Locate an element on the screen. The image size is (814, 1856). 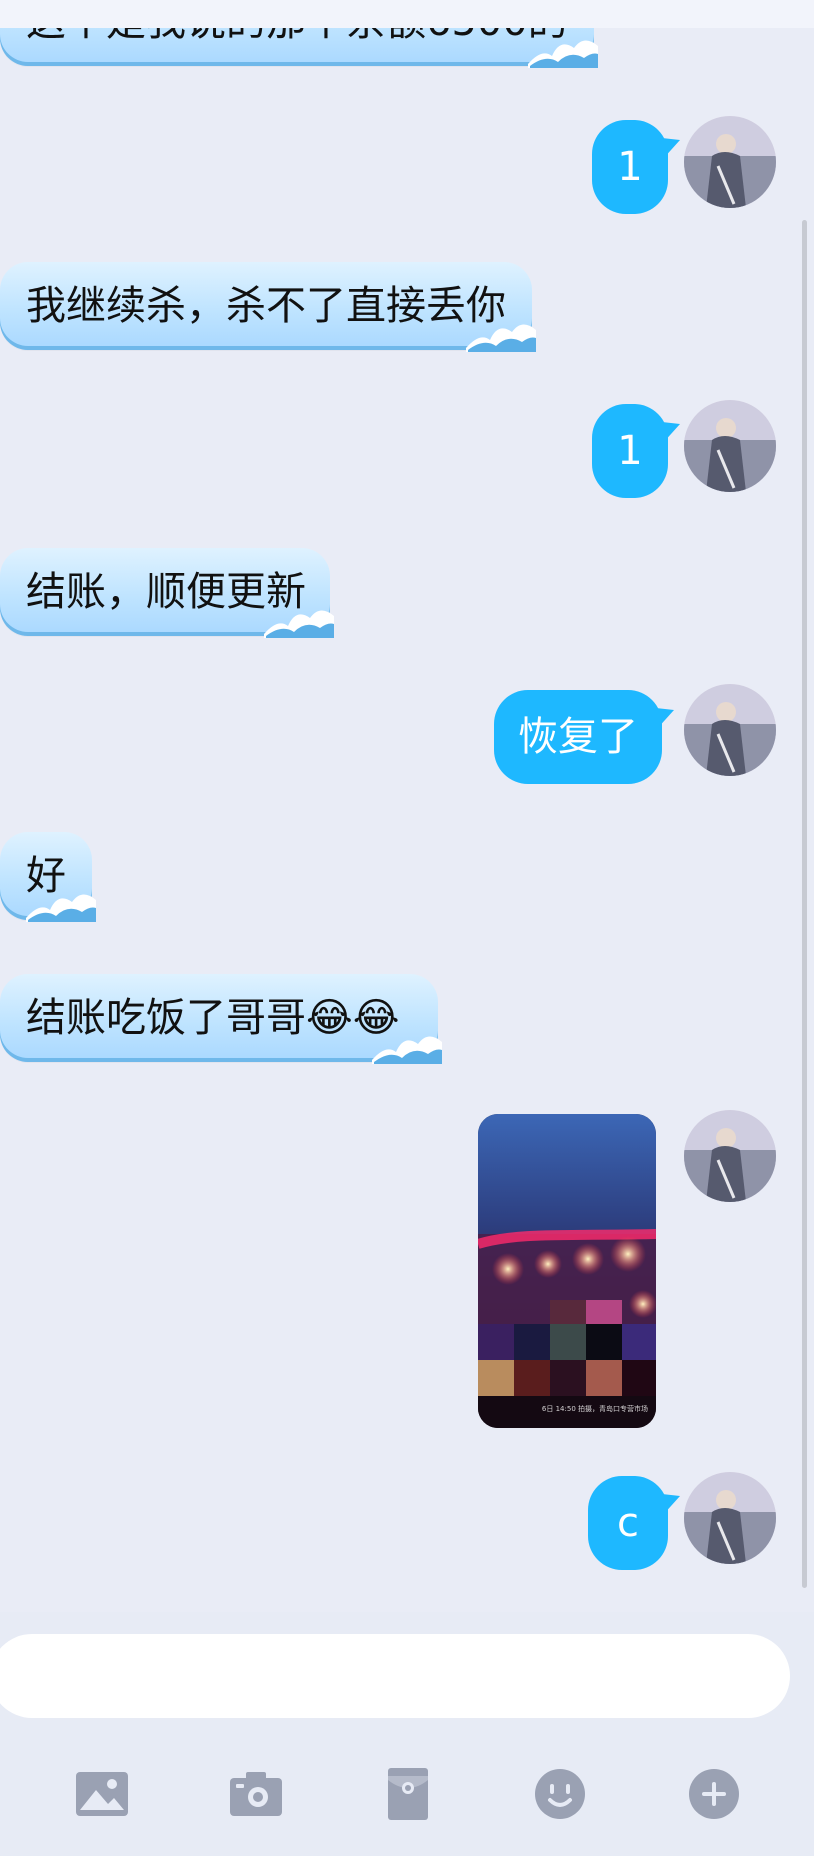
camera-icon is located at coordinates (256, 1794).